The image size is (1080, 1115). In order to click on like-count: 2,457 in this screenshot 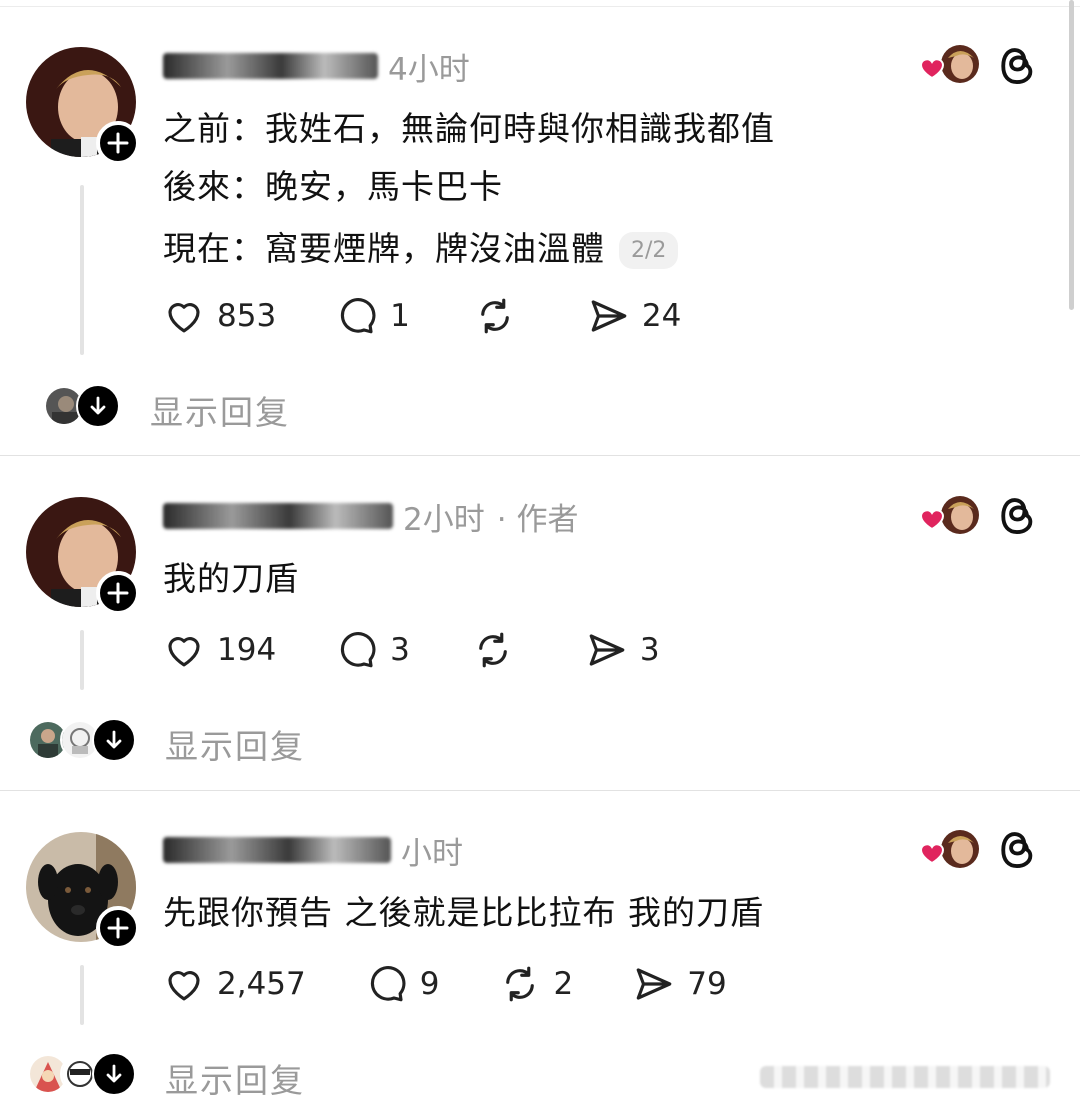, I will do `click(261, 984)`.